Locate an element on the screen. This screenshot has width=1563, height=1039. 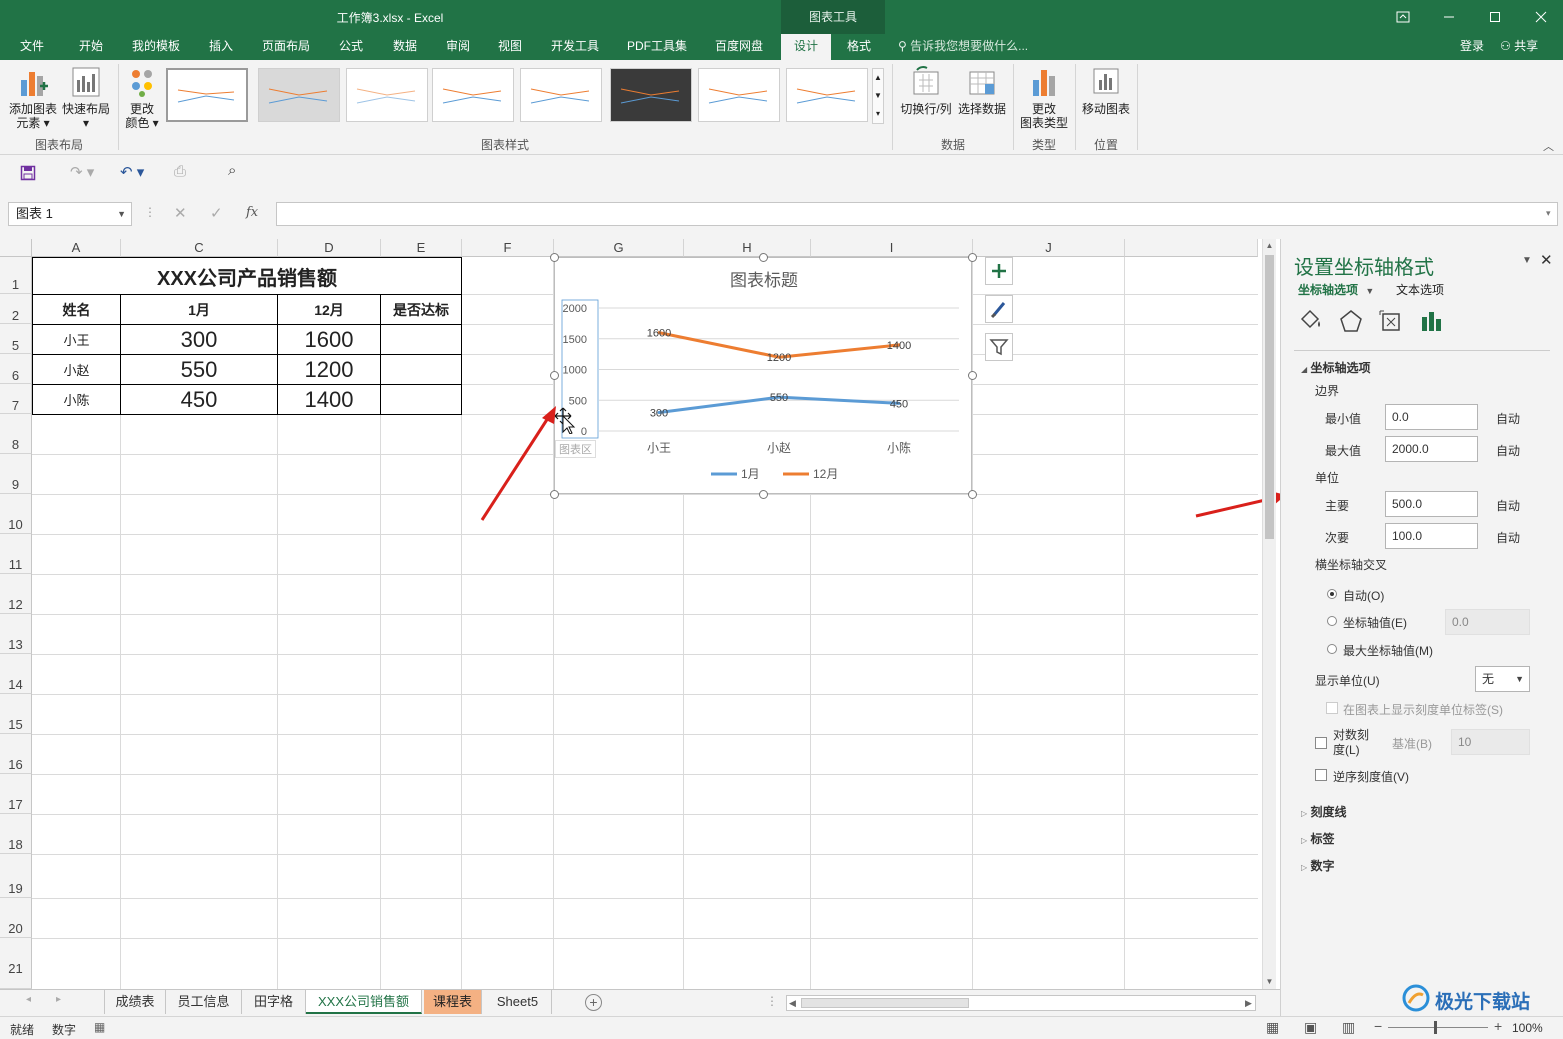
tab-pdf-tools: PDF工具集 is located at coordinates (657, 47).